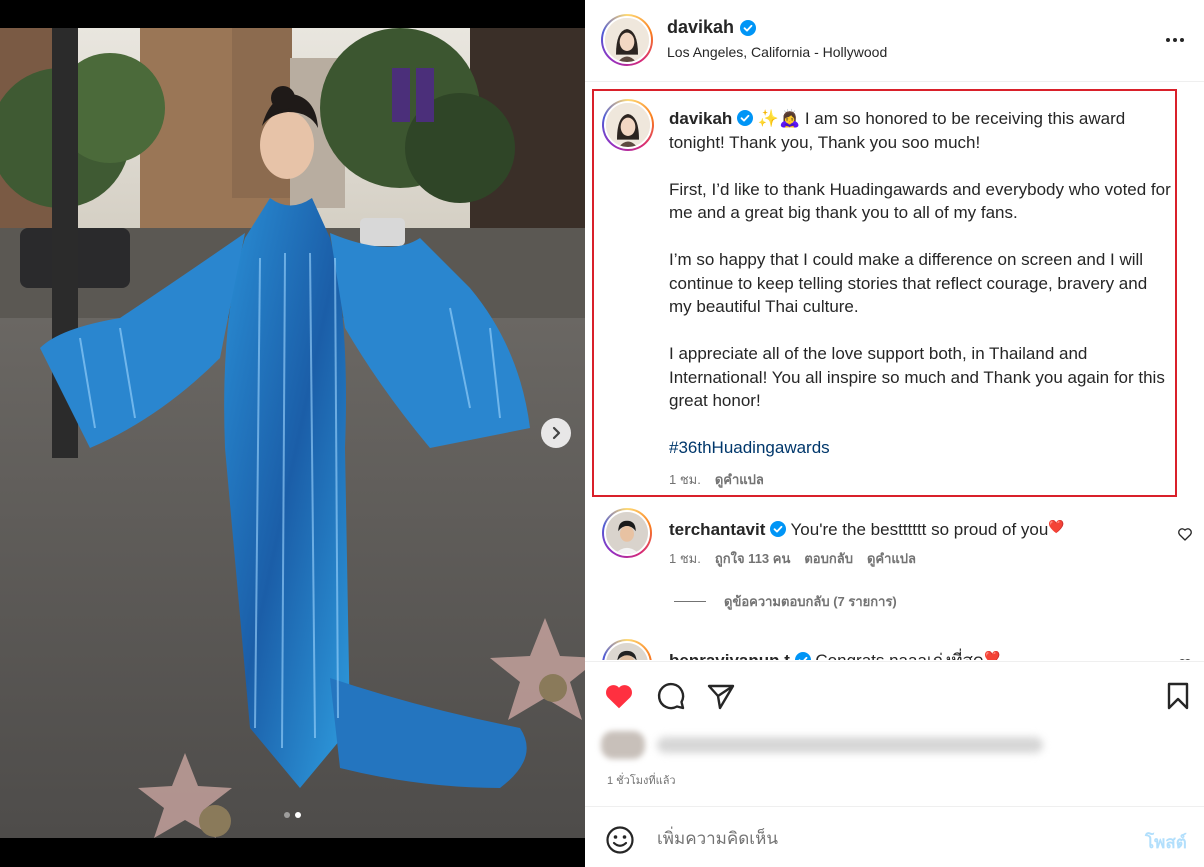  I want to click on comment-item: benraviyanun.t Congrats naaaเก่งที่สุด❤️, so click(894, 649).